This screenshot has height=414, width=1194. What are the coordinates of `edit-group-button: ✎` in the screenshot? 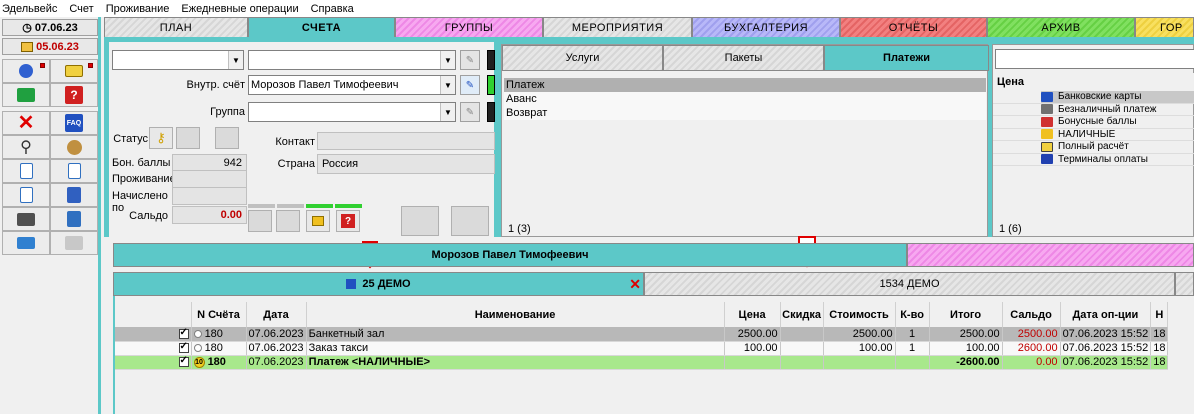 It's located at (470, 112).